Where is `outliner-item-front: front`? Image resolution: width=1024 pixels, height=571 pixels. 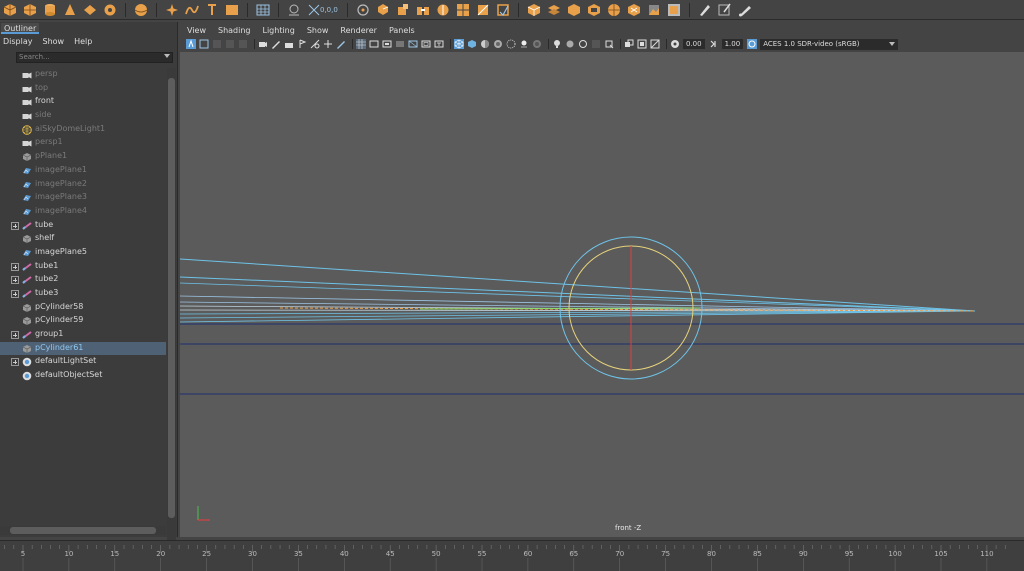
outliner-item-front: front is located at coordinates (83, 102).